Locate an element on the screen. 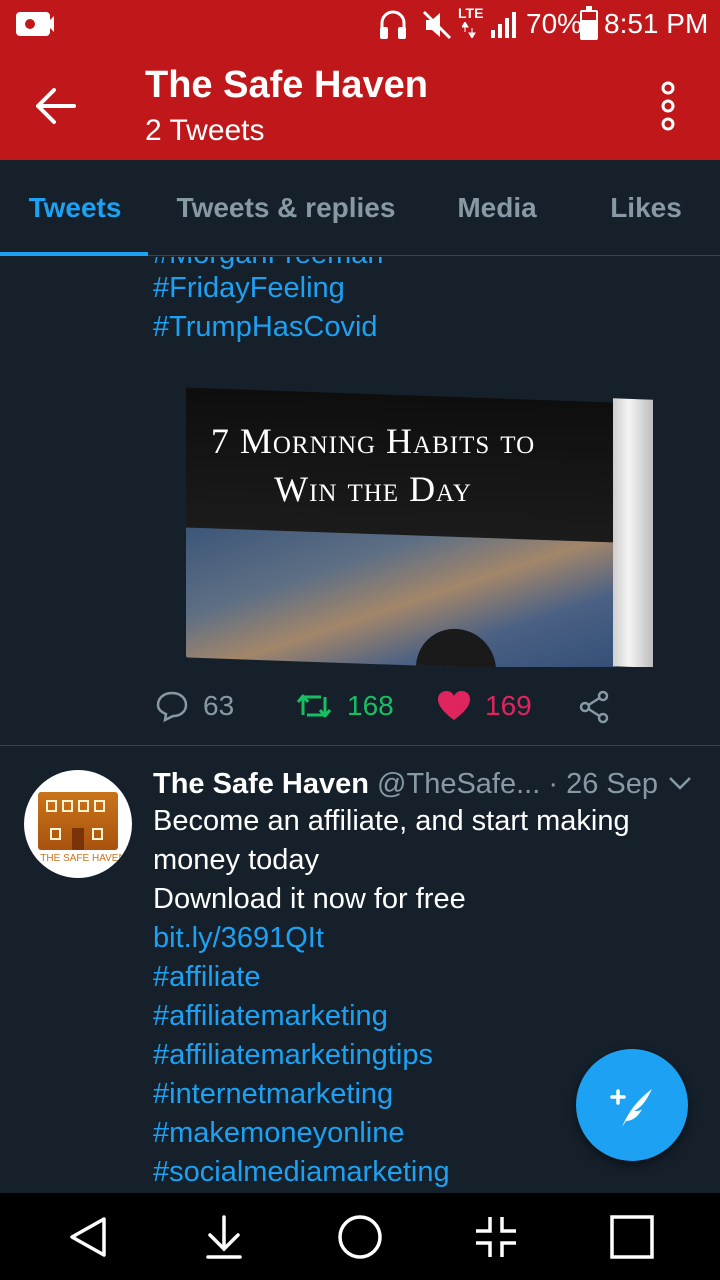 This screenshot has width=720, height=1280. video-camera-icon is located at coordinates (33, 24).